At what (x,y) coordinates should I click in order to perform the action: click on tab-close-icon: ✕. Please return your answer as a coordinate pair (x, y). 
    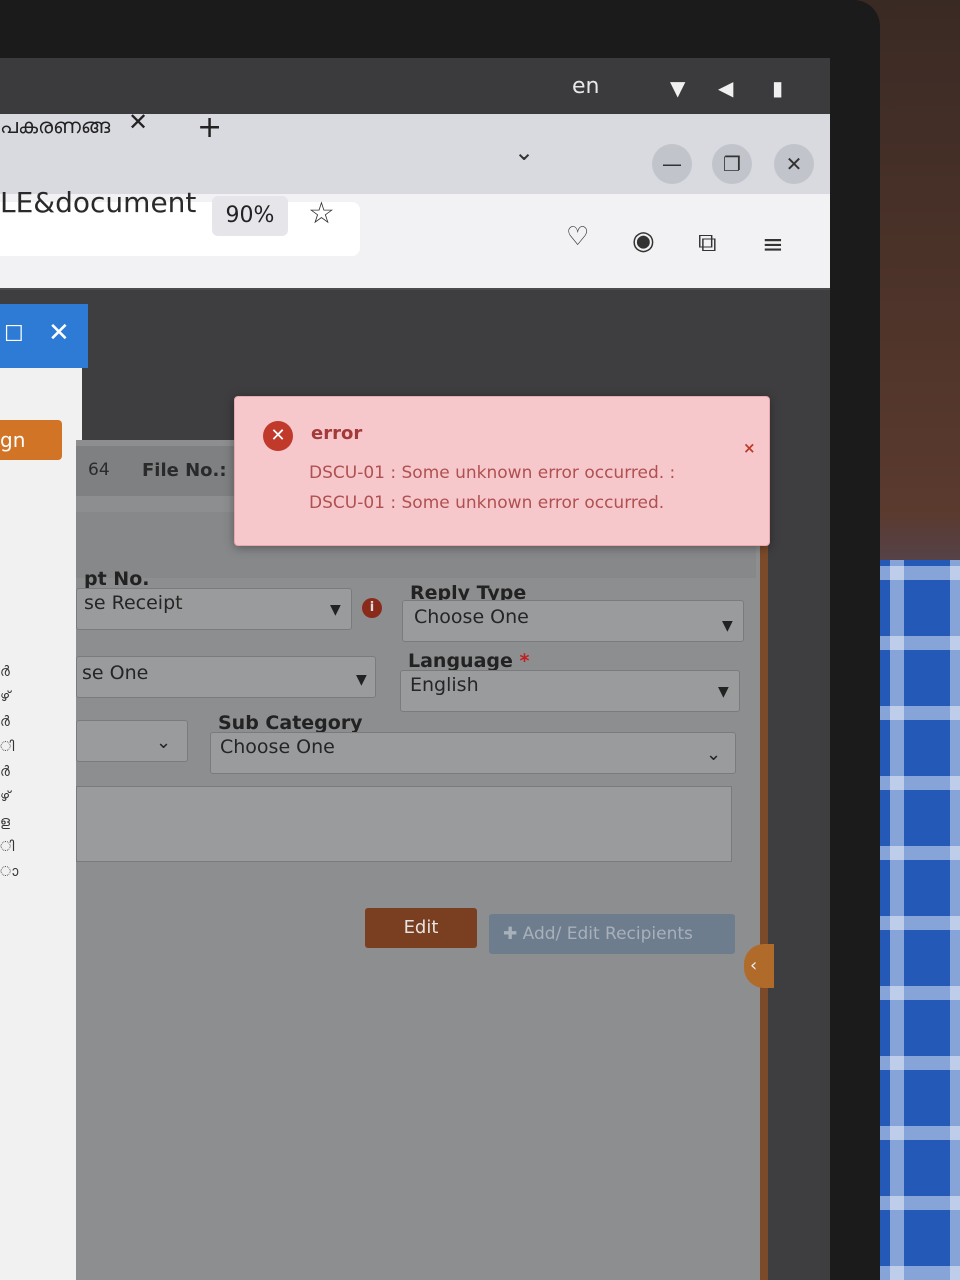
    Looking at the image, I should click on (138, 122).